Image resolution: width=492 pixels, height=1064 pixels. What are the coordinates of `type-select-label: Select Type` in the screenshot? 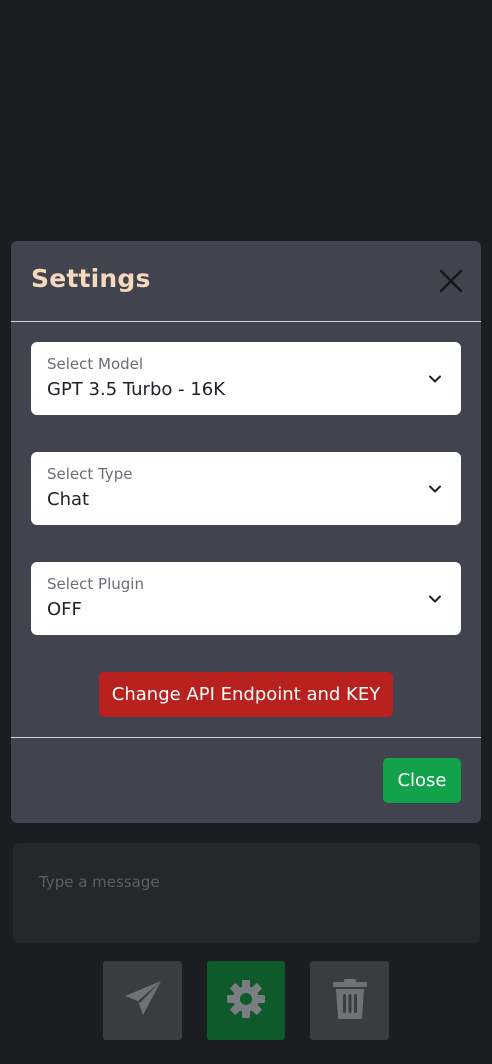 It's located at (90, 474).